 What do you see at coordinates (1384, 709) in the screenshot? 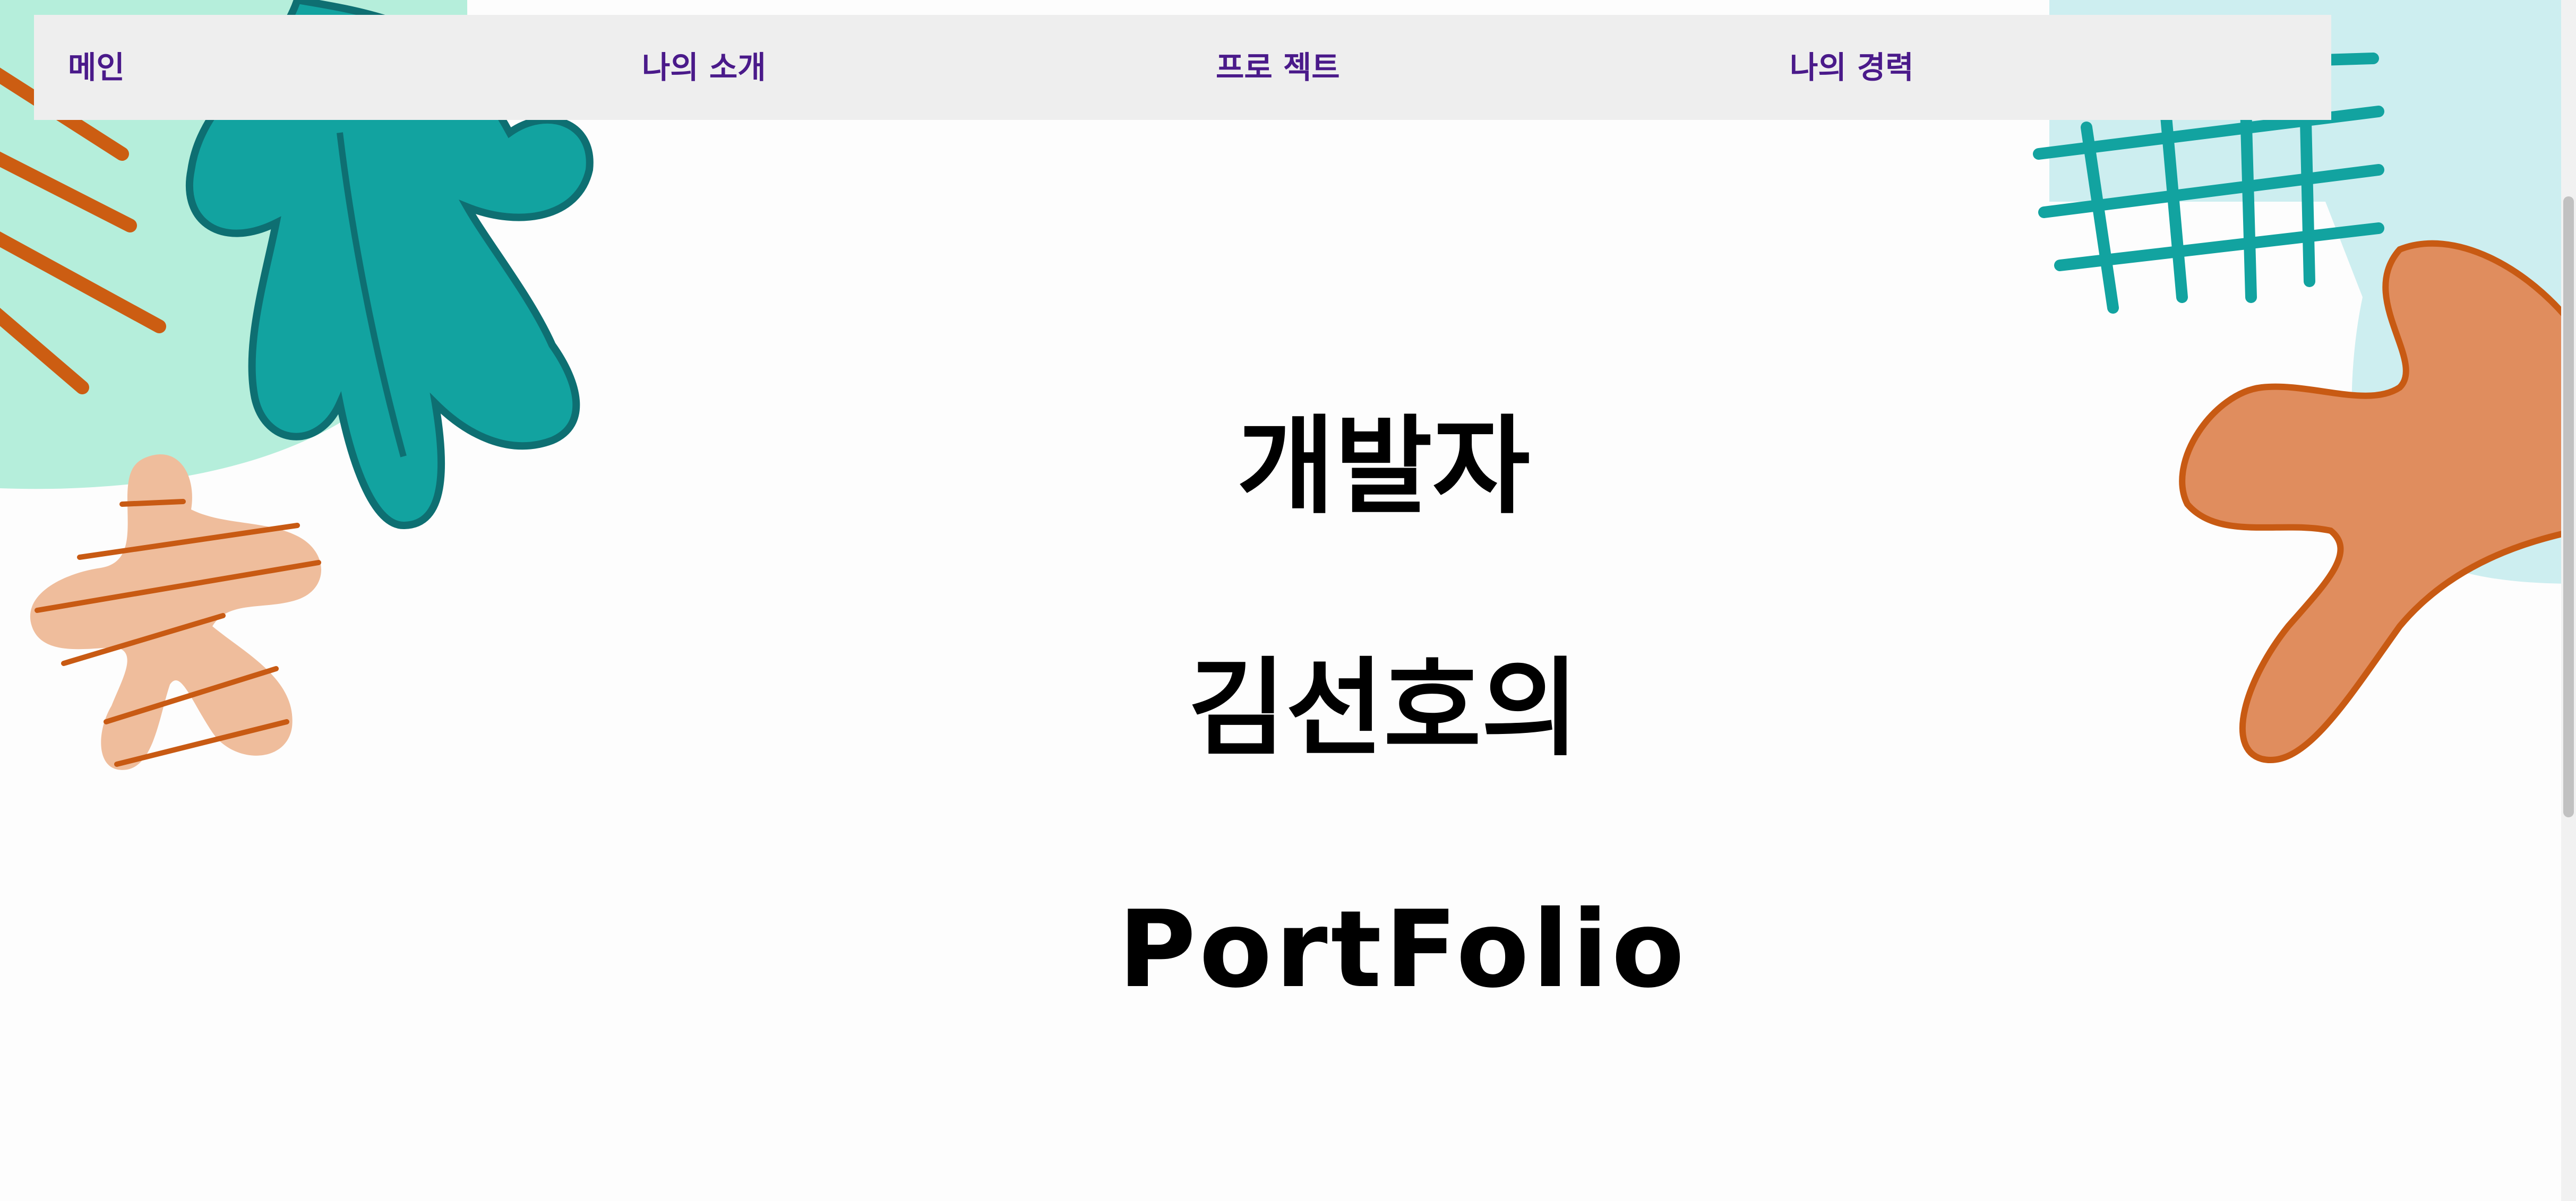
I see `hero-title-name: 김선호의` at bounding box center [1384, 709].